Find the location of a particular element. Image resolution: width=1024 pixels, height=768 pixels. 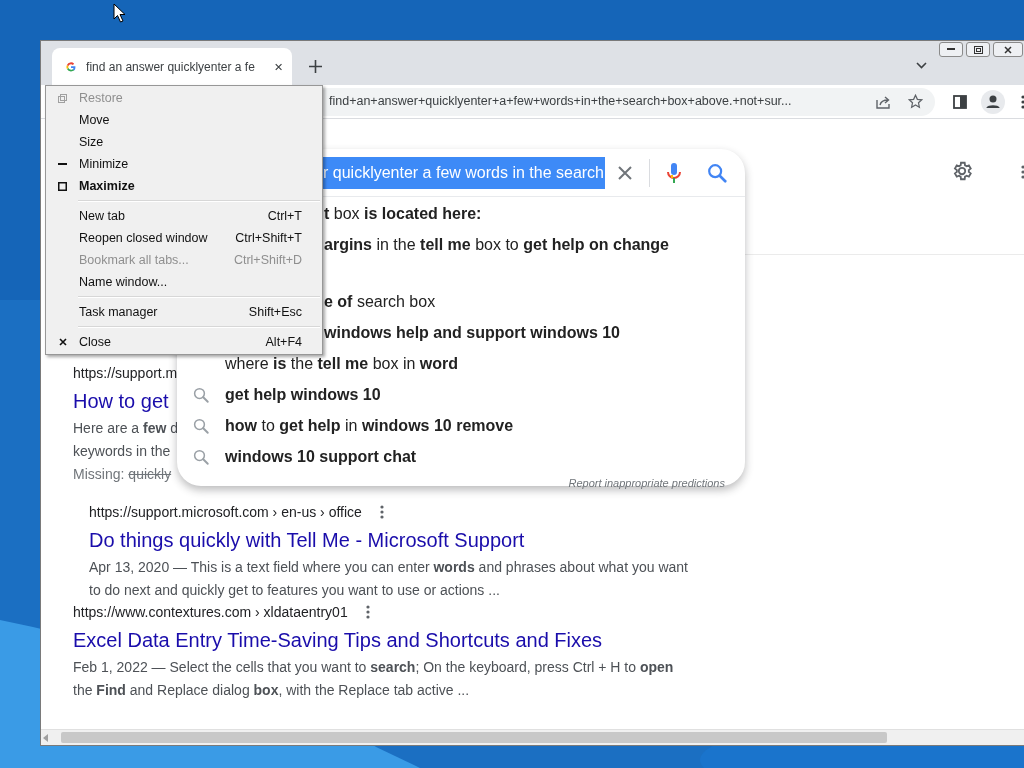

close-button is located at coordinates (1008, 49).